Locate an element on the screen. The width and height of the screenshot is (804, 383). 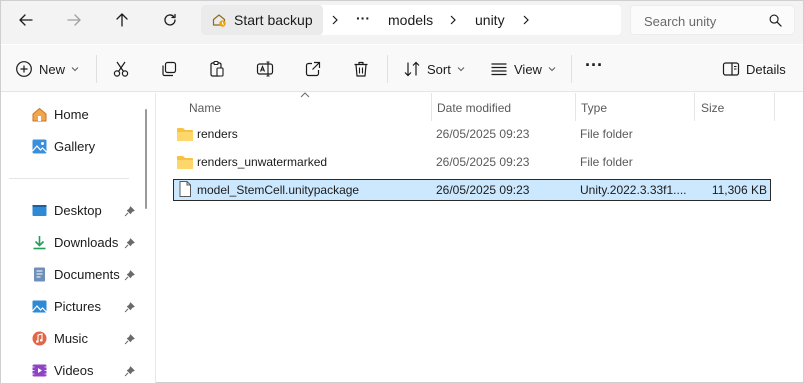
details-button: Details is located at coordinates (754, 69).